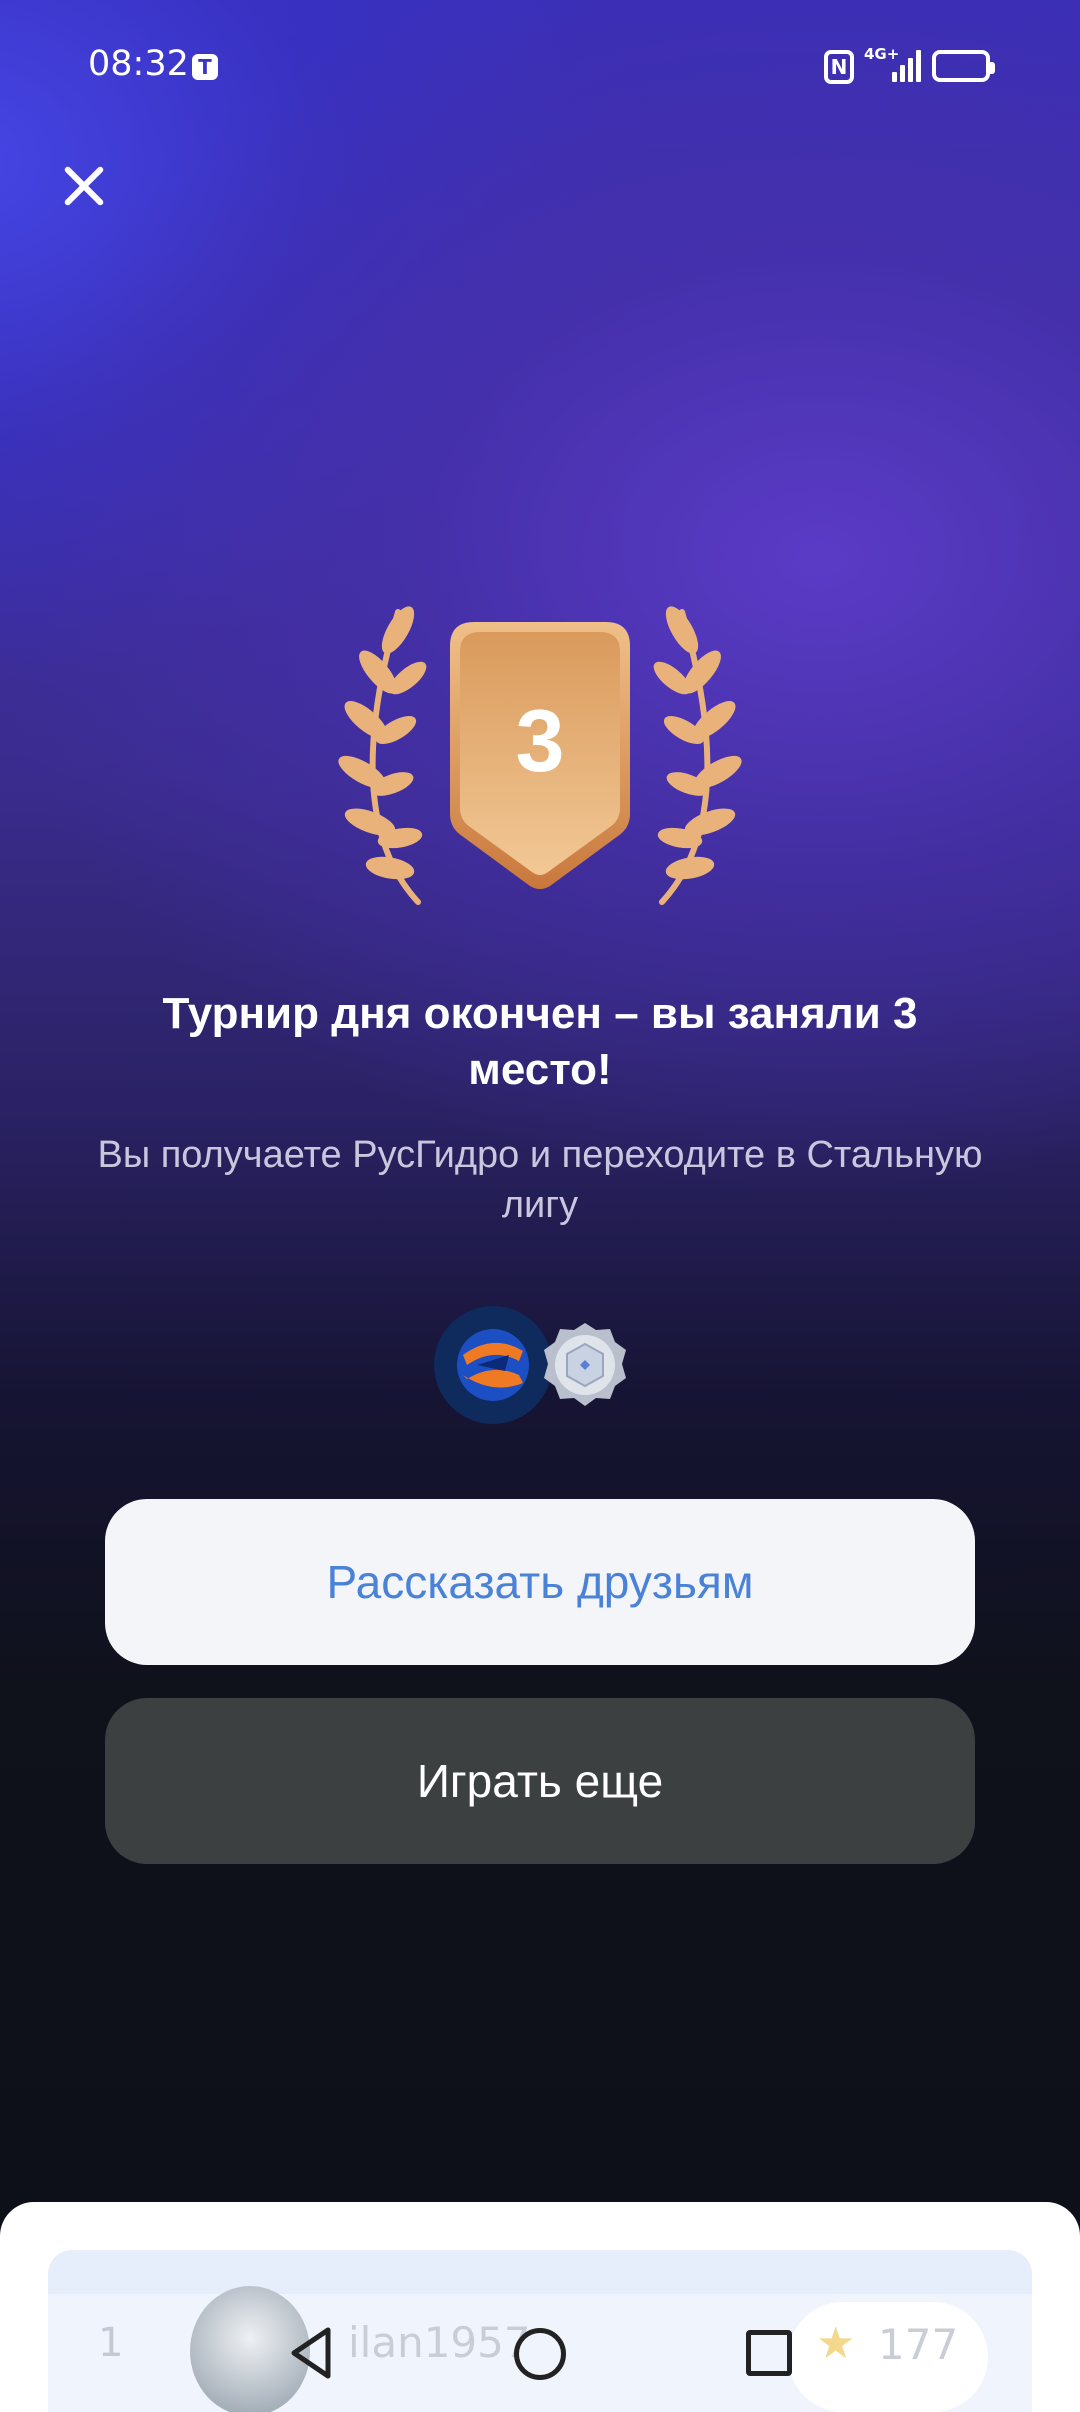 This screenshot has width=1080, height=2412. Describe the element at coordinates (839, 67) in the screenshot. I see `nfc-icon: N` at that location.